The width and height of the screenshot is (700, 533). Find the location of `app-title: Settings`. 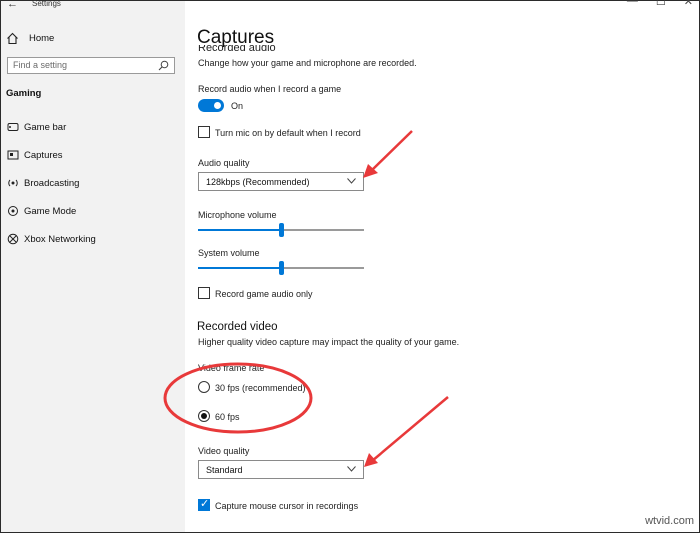

app-title: Settings is located at coordinates (46, 4).